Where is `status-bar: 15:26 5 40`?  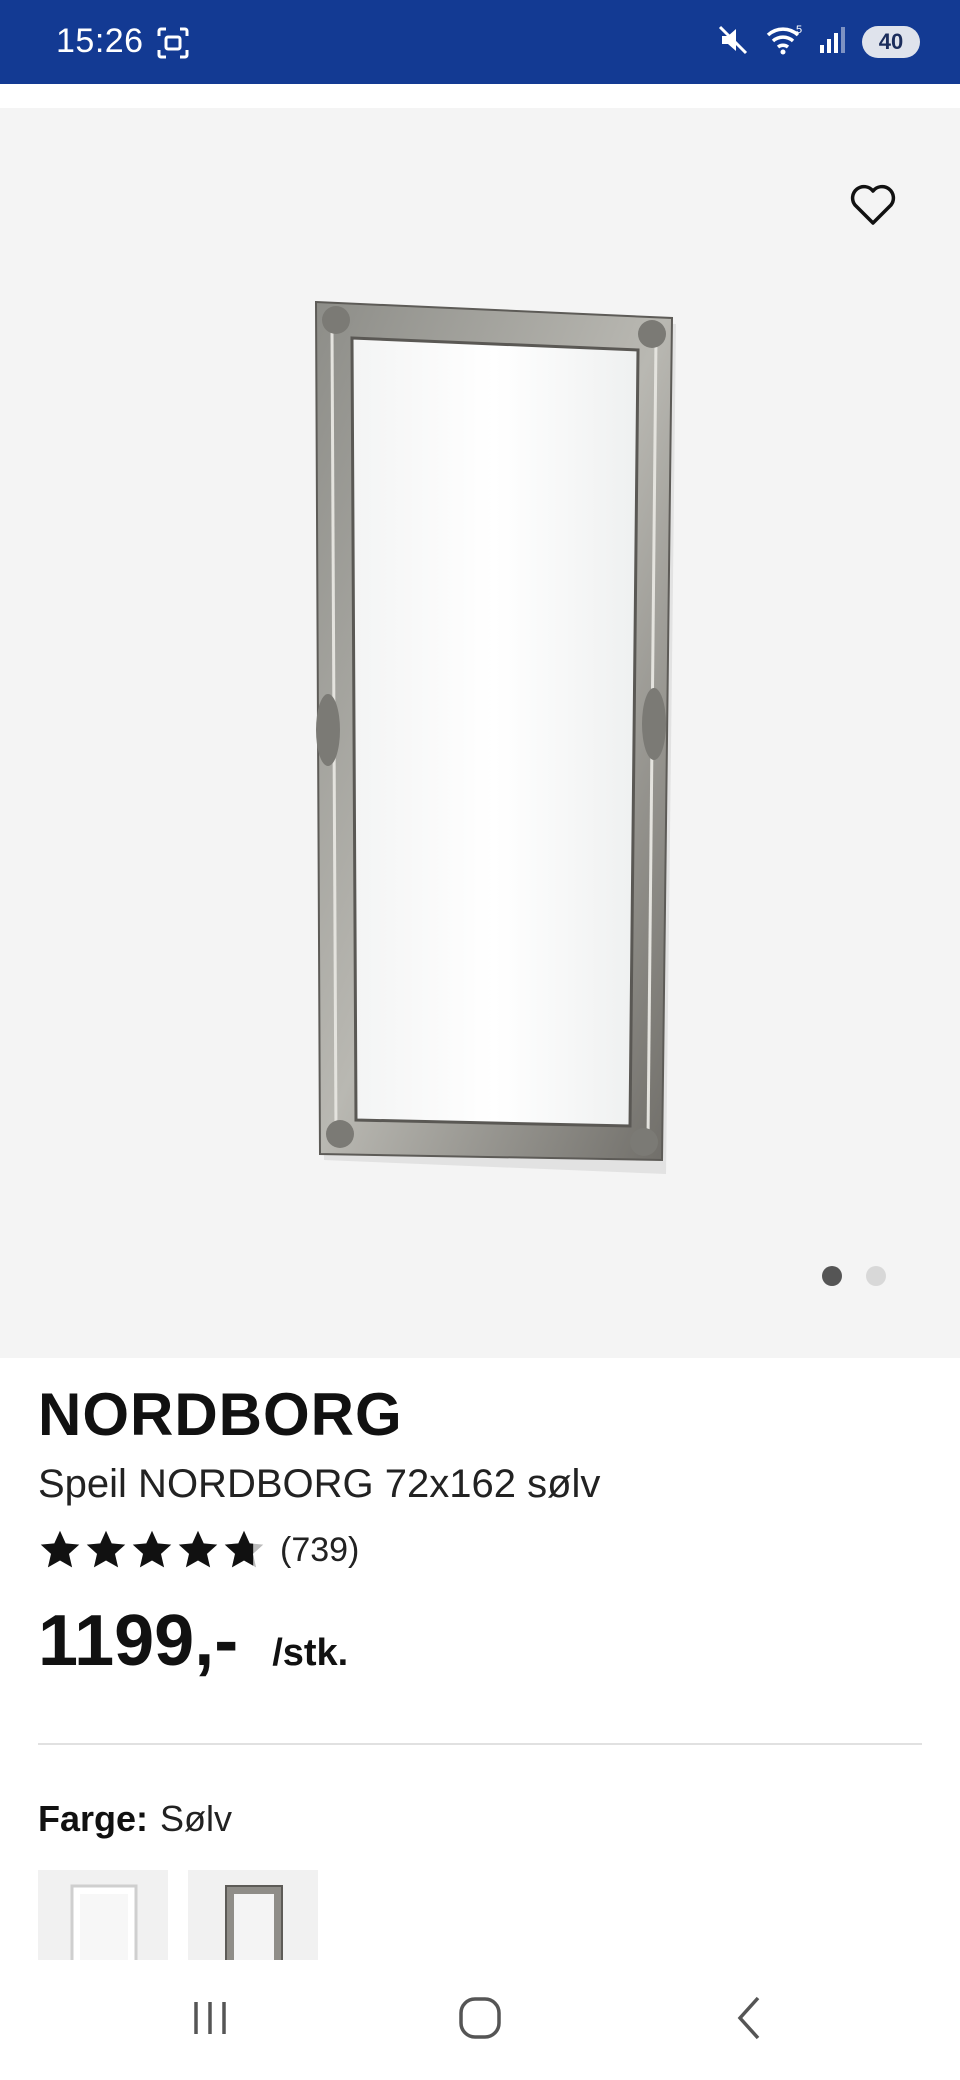
status-bar: 15:26 5 40 is located at coordinates (480, 42).